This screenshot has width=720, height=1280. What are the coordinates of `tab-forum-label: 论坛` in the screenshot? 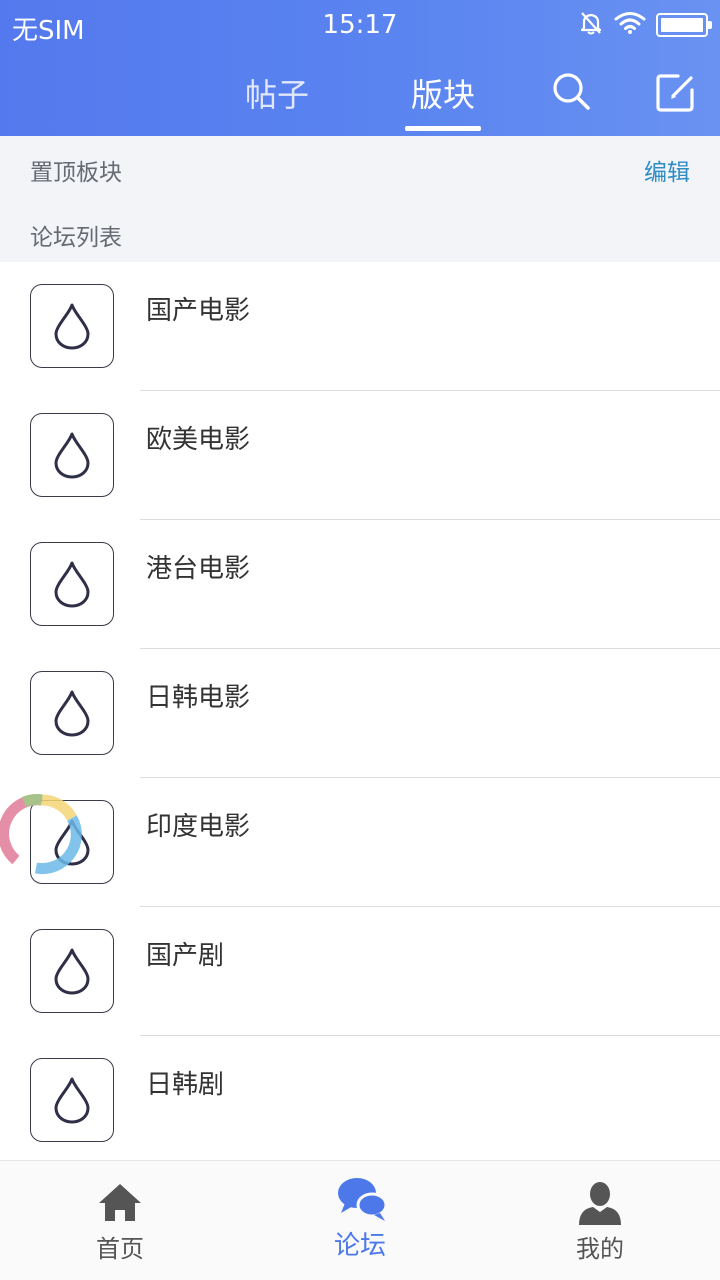 It's located at (359, 1246).